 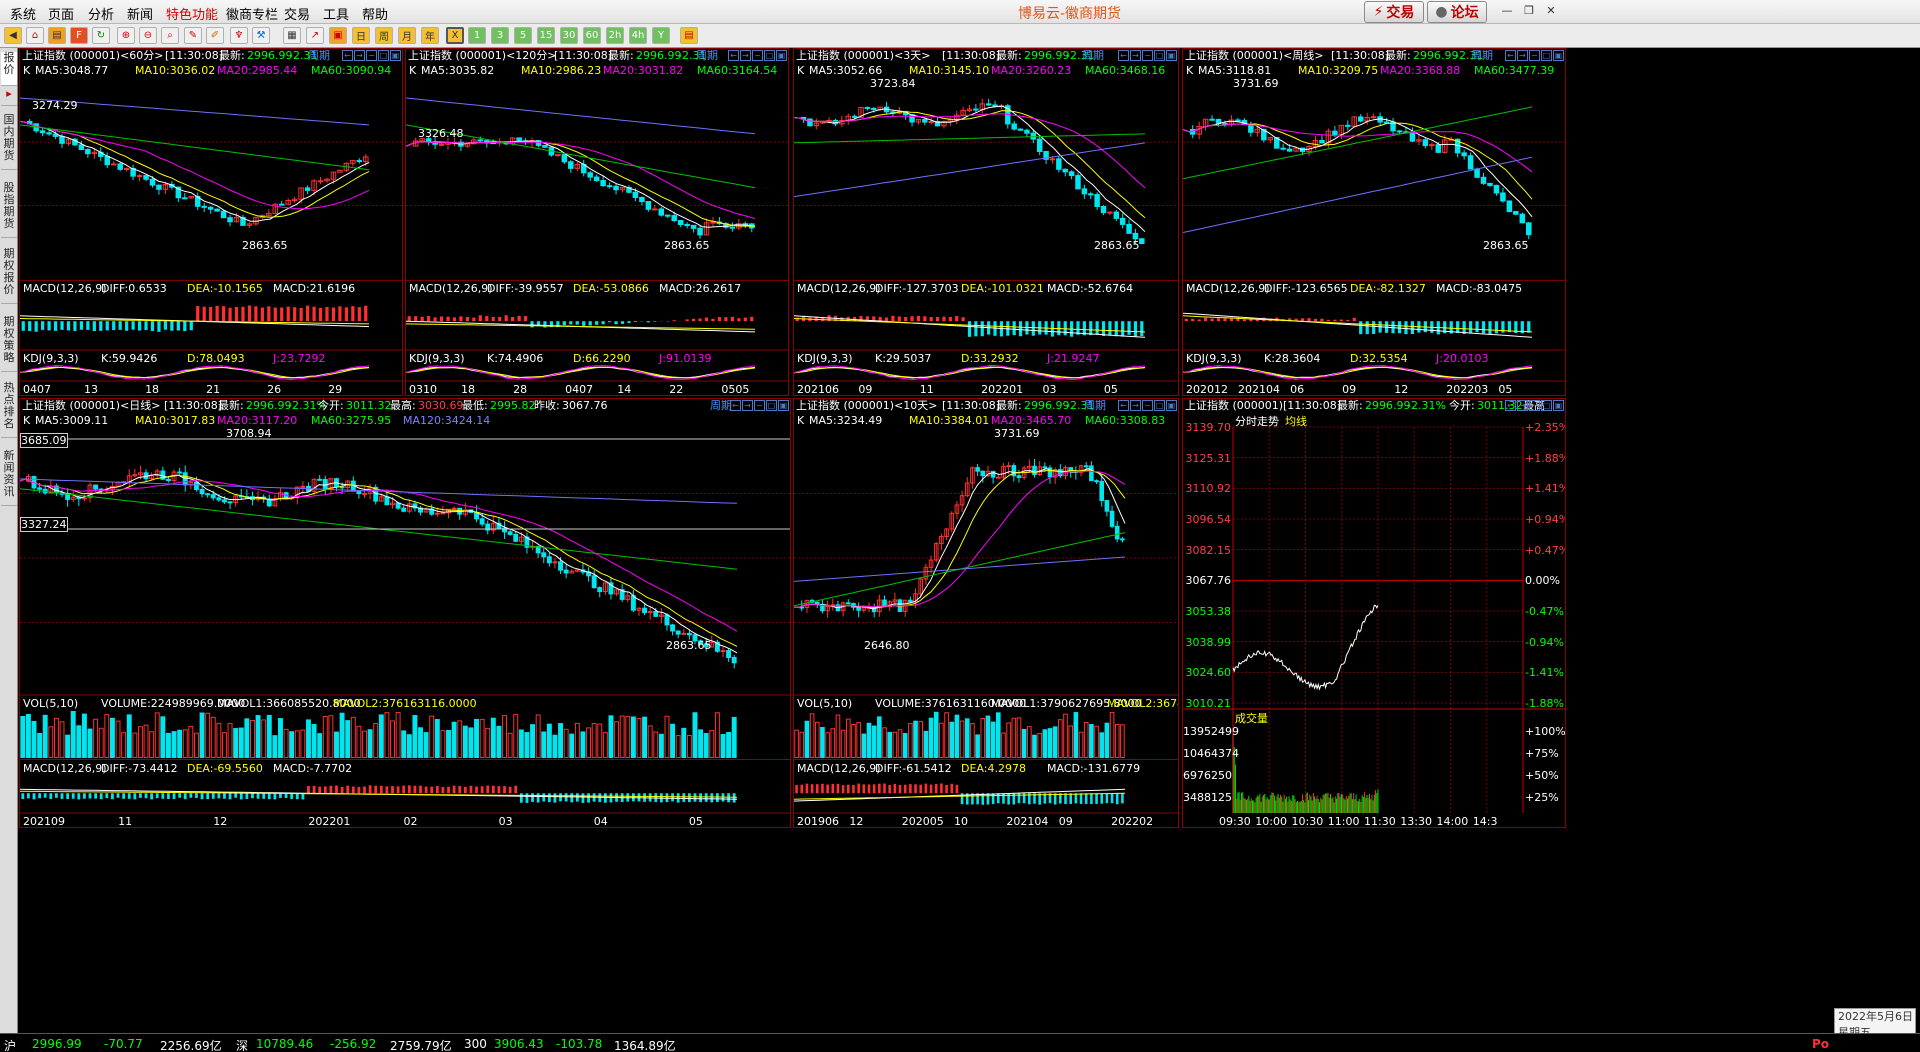 What do you see at coordinates (101, 35) in the screenshot?
I see `refresh-icon: ↻` at bounding box center [101, 35].